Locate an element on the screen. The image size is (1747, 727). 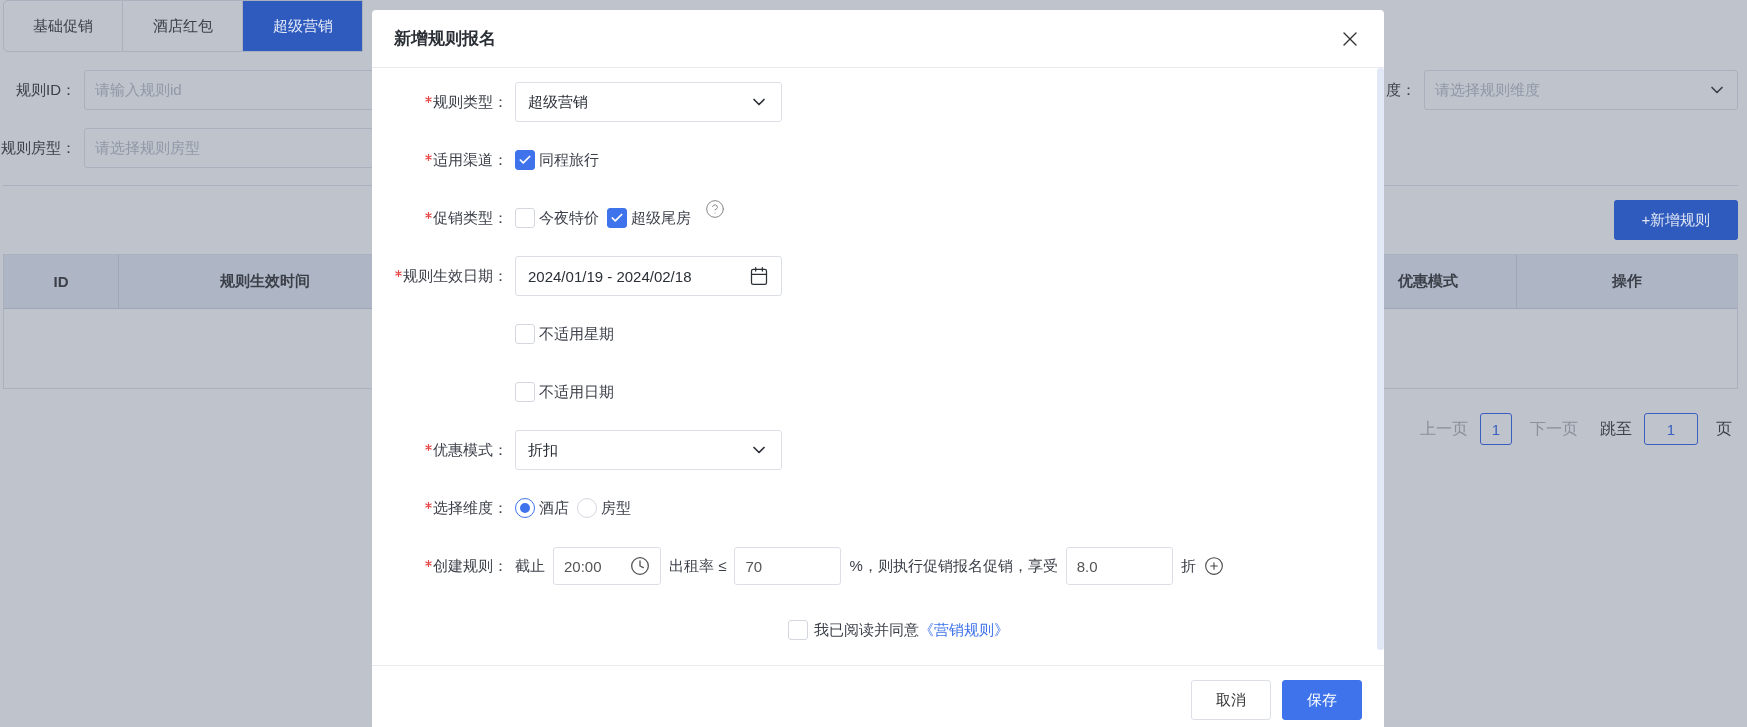
radio-label: 酒店 is located at coordinates (554, 508).